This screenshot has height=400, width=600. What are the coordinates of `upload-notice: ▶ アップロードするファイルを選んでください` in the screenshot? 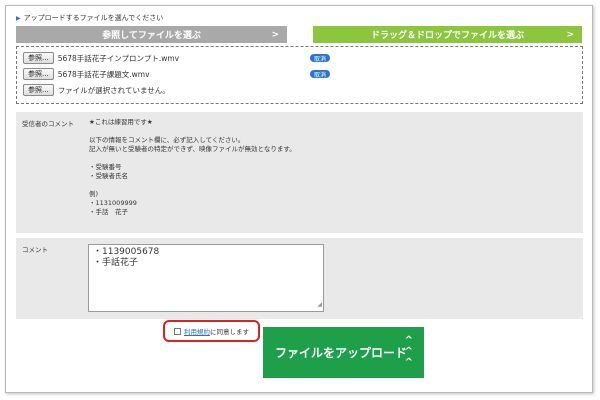 It's located at (89, 18).